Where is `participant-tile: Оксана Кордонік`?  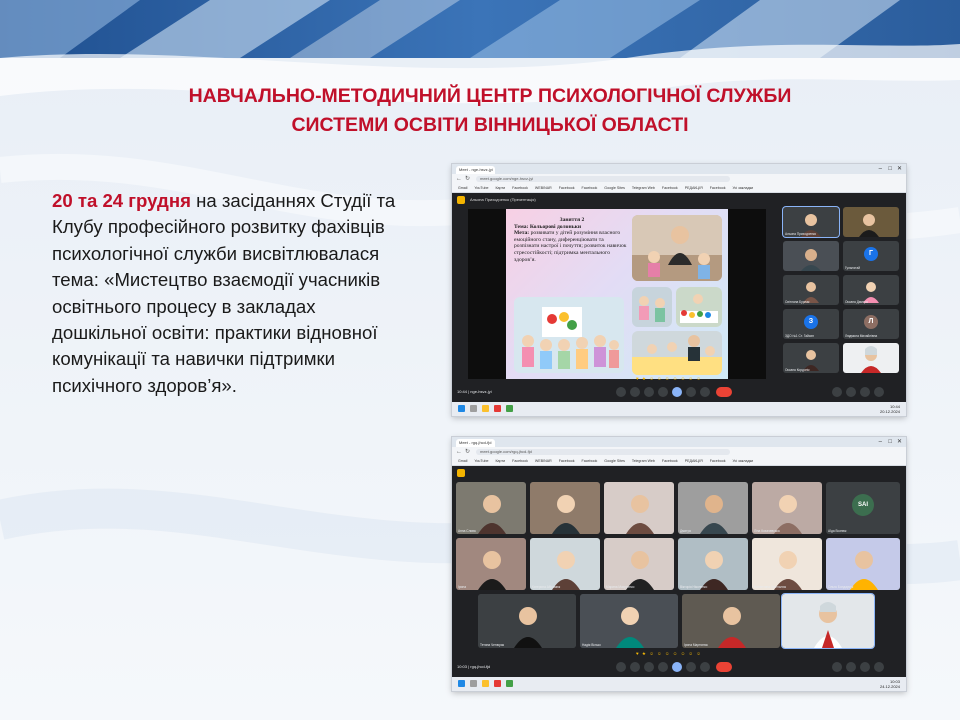 participant-tile: Оксана Кордонік is located at coordinates (811, 358).